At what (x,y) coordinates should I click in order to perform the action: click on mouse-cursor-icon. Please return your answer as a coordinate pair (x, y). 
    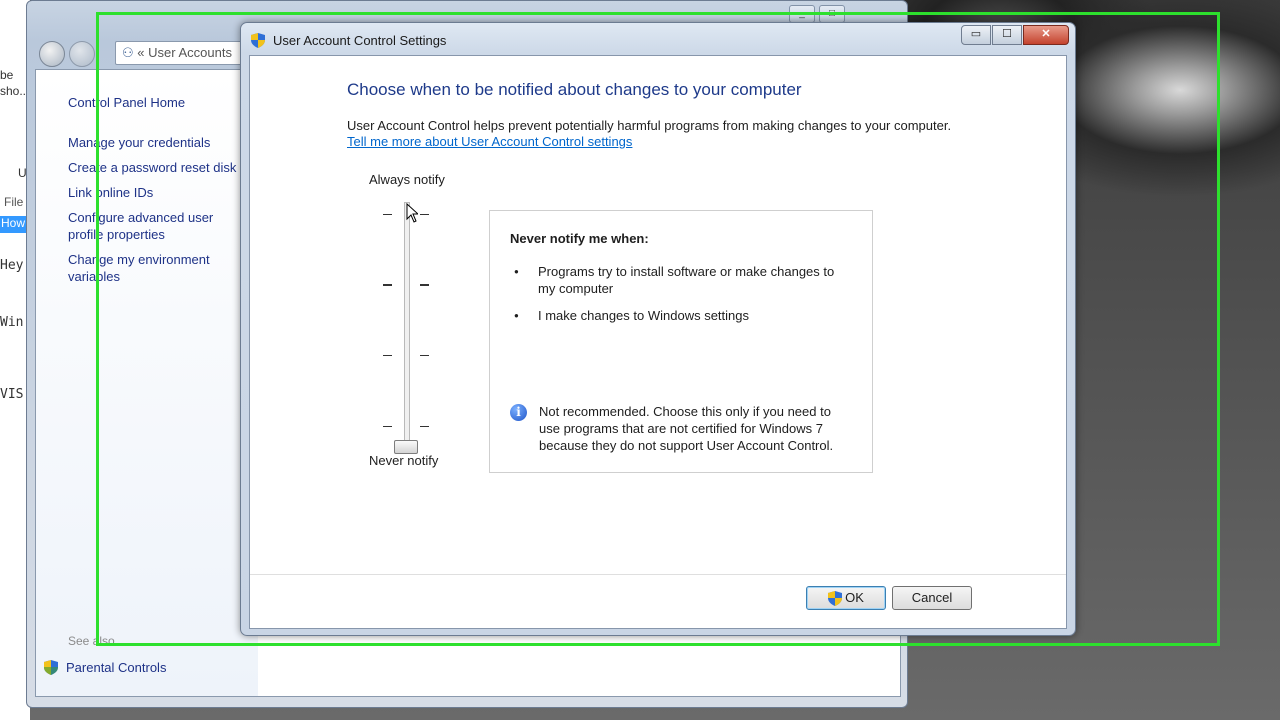
    Looking at the image, I should click on (412, 213).